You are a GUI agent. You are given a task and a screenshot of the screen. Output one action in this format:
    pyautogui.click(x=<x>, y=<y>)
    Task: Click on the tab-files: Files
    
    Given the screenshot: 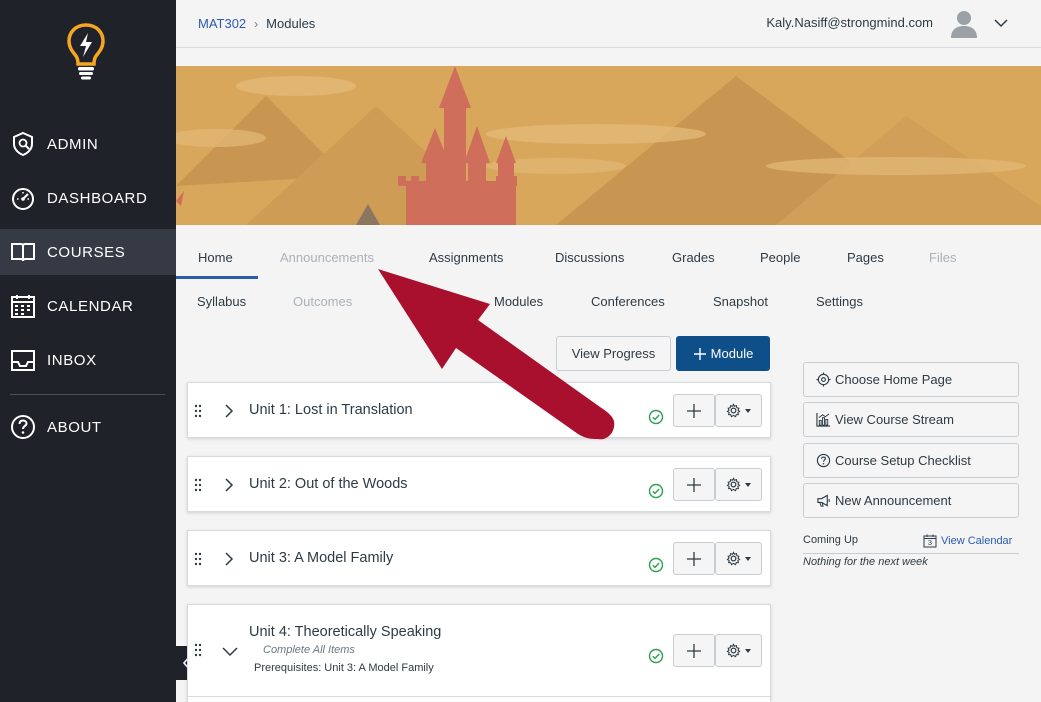 What is the action you would take?
    pyautogui.click(x=942, y=257)
    